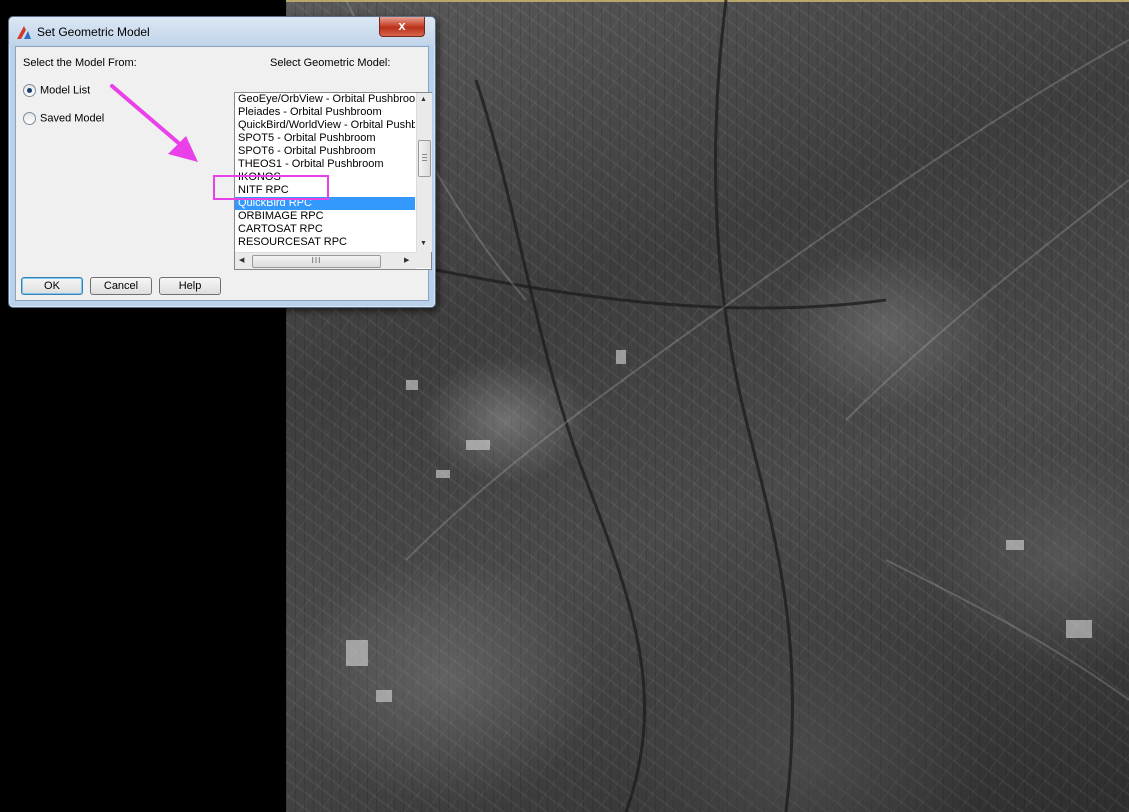 This screenshot has height=812, width=1129. Describe the element at coordinates (325, 216) in the screenshot. I see `list-item: ORBIMAGE RPC` at that location.